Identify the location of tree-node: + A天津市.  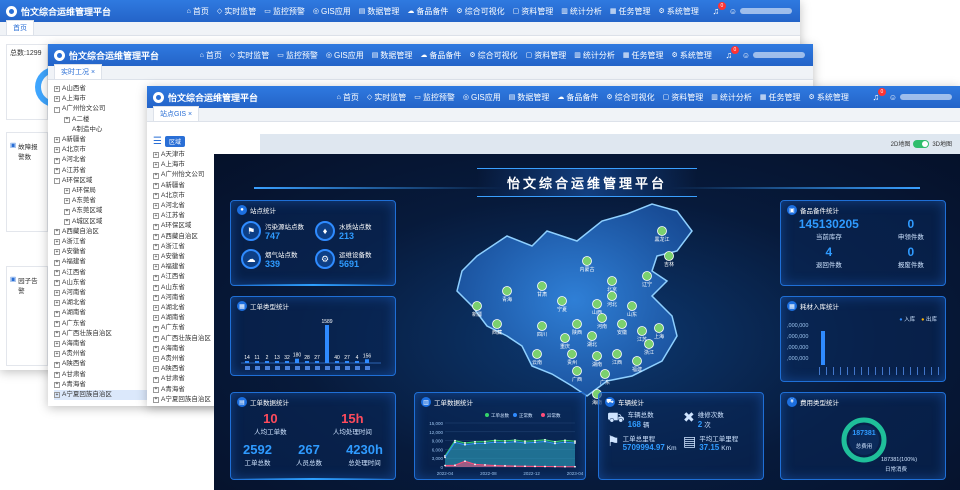
(183, 155).